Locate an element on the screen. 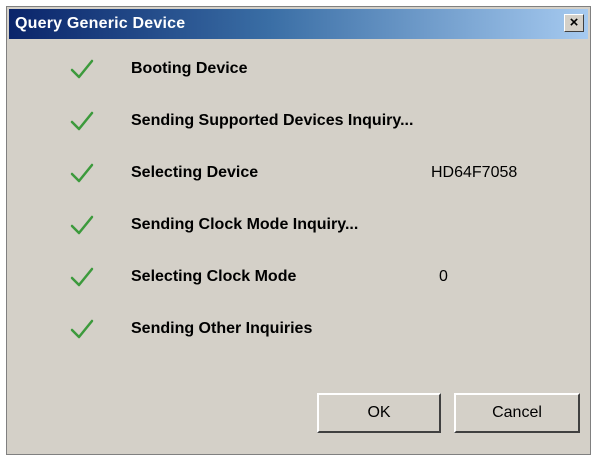 The width and height of the screenshot is (593, 457). step-label: Sending Other Inquiries is located at coordinates (222, 328).